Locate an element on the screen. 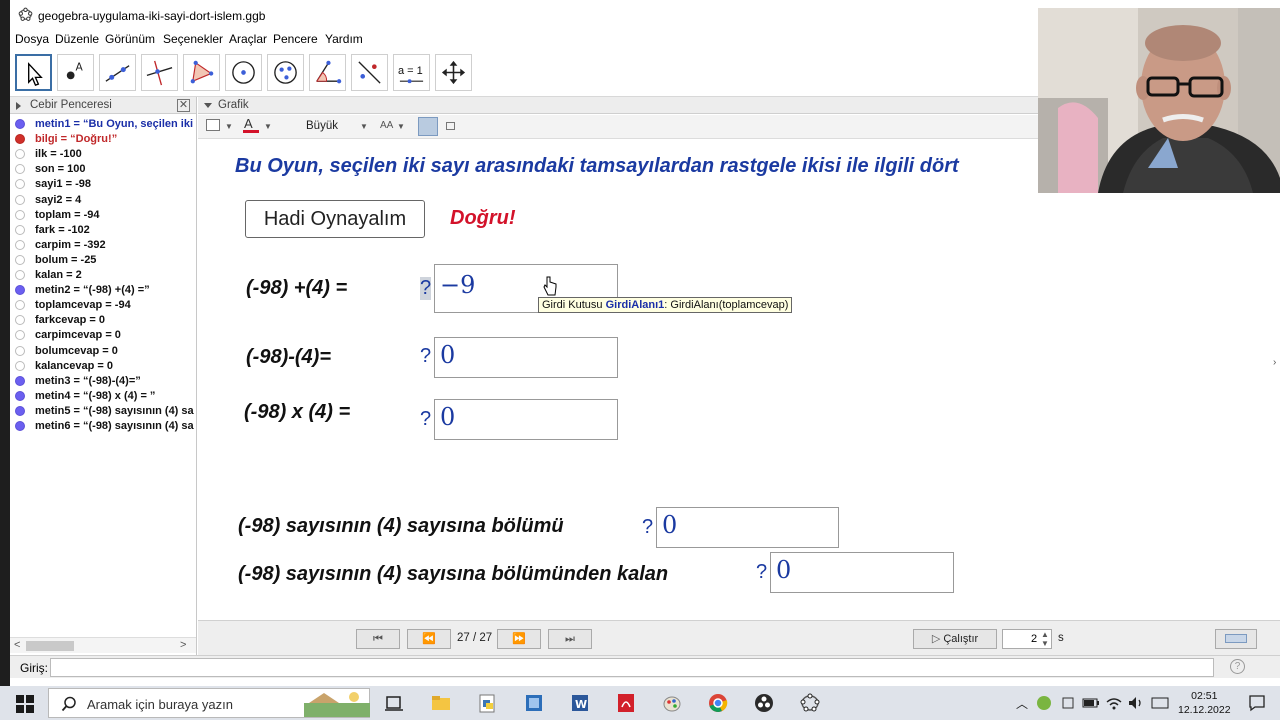 This screenshot has height=720, width=1280. taskbar-search-box: Aramak için buraya yazın is located at coordinates (209, 703).